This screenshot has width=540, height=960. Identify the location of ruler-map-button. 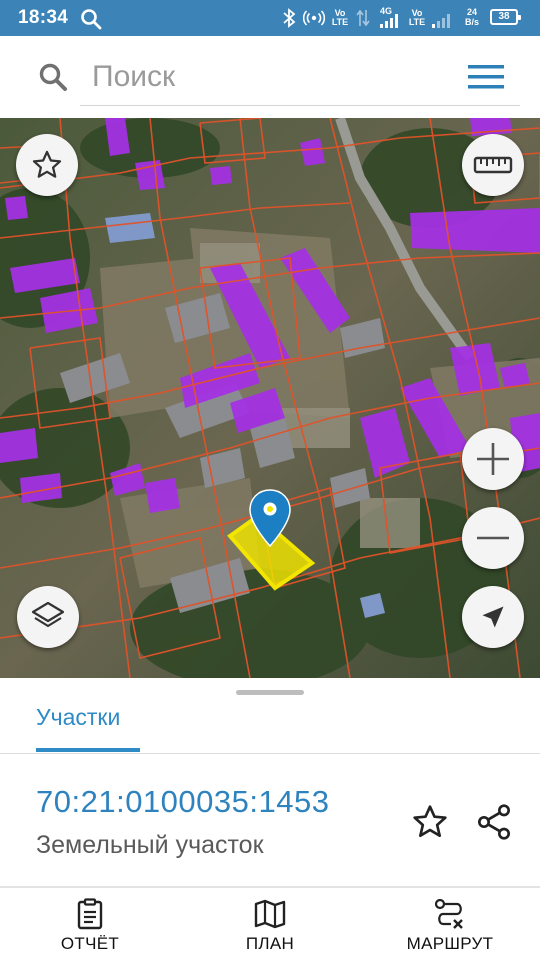
(493, 165).